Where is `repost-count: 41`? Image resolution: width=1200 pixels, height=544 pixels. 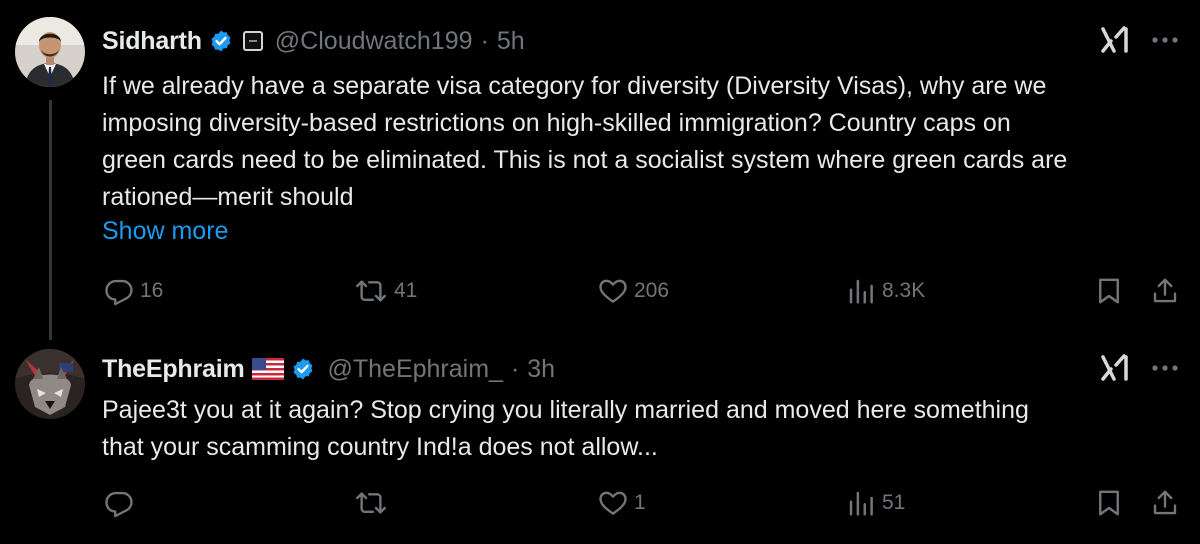 repost-count: 41 is located at coordinates (406, 290).